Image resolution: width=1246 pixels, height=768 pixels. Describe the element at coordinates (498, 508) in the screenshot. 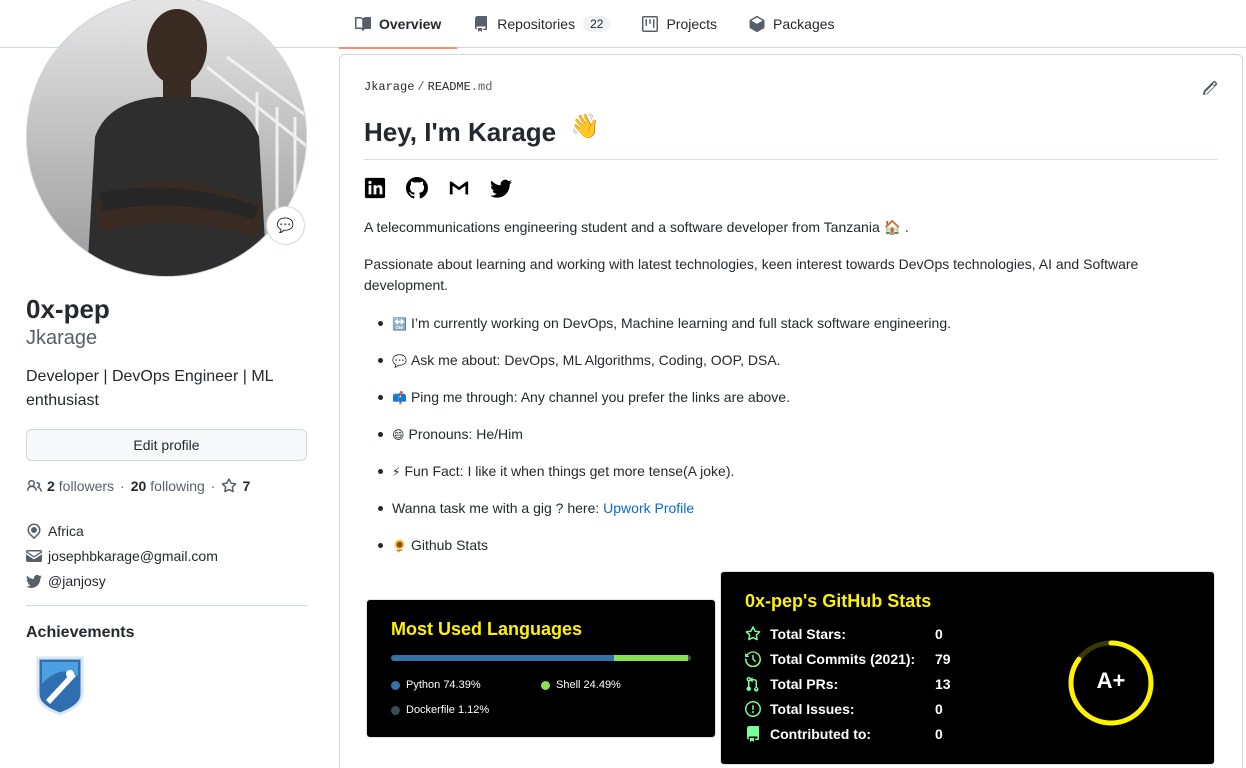

I see `gig-text: Wanna task me with a gig ? here:` at that location.